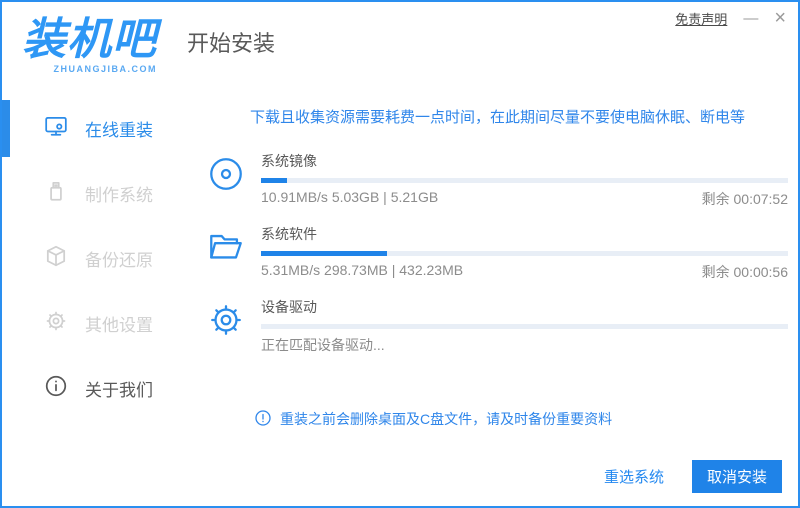 The image size is (800, 508). What do you see at coordinates (119, 325) in the screenshot?
I see `sidebar-item-label: 其他设置` at bounding box center [119, 325].